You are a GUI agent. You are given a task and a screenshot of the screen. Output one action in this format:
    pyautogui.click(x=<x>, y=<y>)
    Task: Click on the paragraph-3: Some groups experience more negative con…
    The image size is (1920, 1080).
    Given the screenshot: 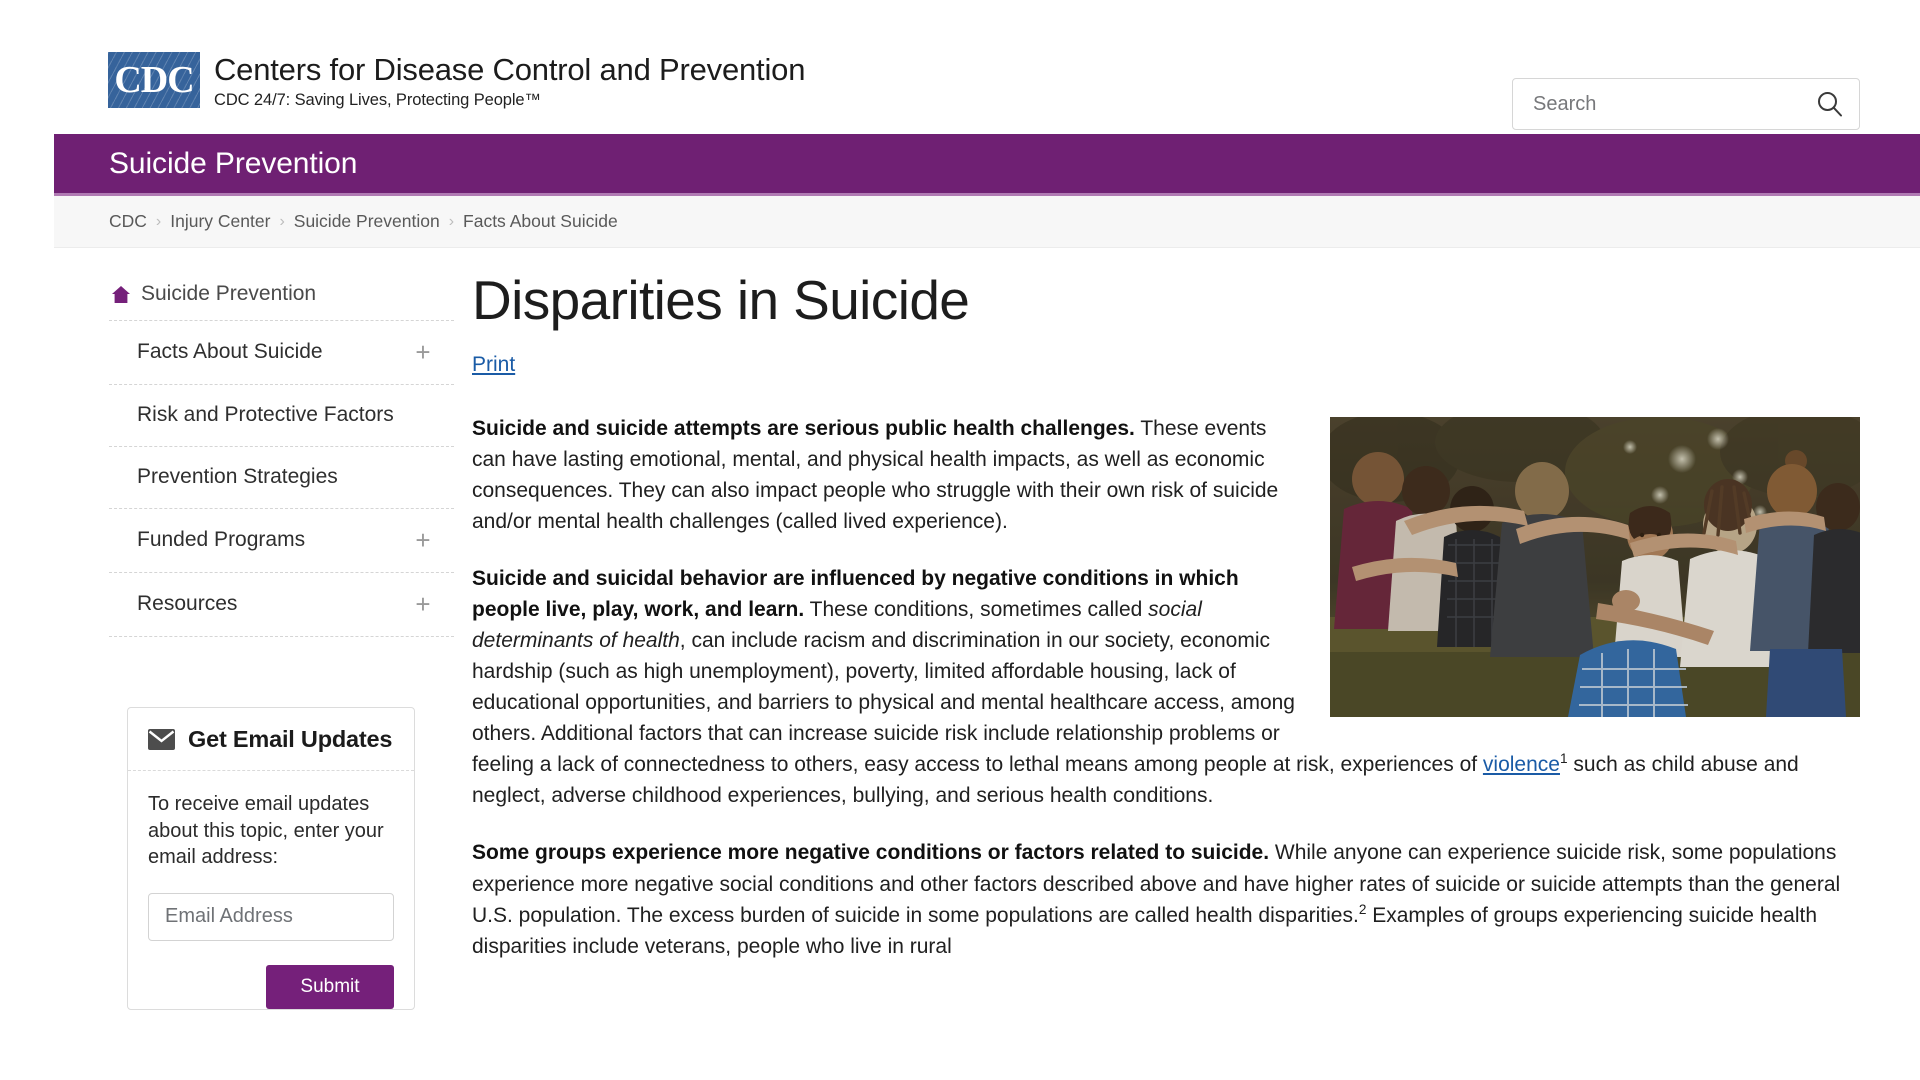 What is the action you would take?
    pyautogui.click(x=1166, y=899)
    